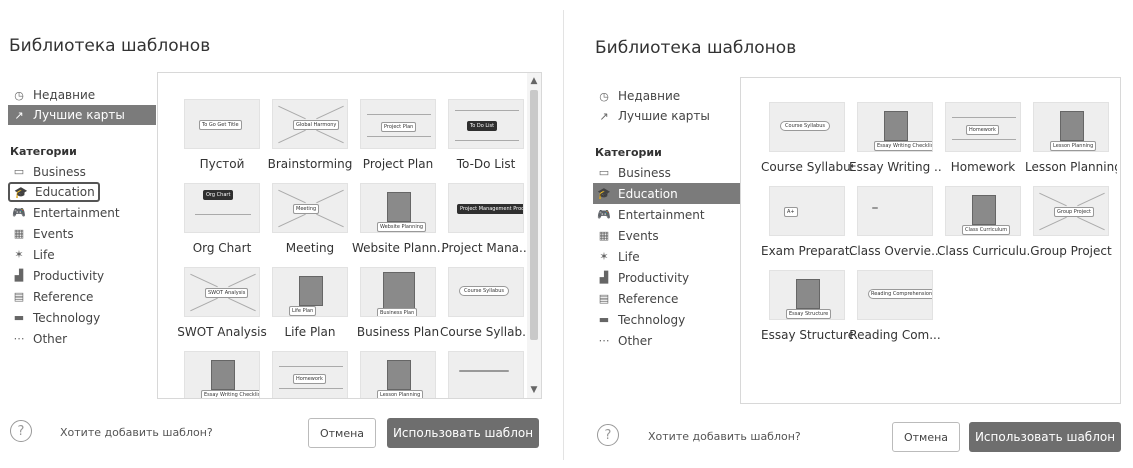 The height and width of the screenshot is (468, 1133). What do you see at coordinates (486, 292) in the screenshot?
I see `template-thumbnail: Course Syllabus` at bounding box center [486, 292].